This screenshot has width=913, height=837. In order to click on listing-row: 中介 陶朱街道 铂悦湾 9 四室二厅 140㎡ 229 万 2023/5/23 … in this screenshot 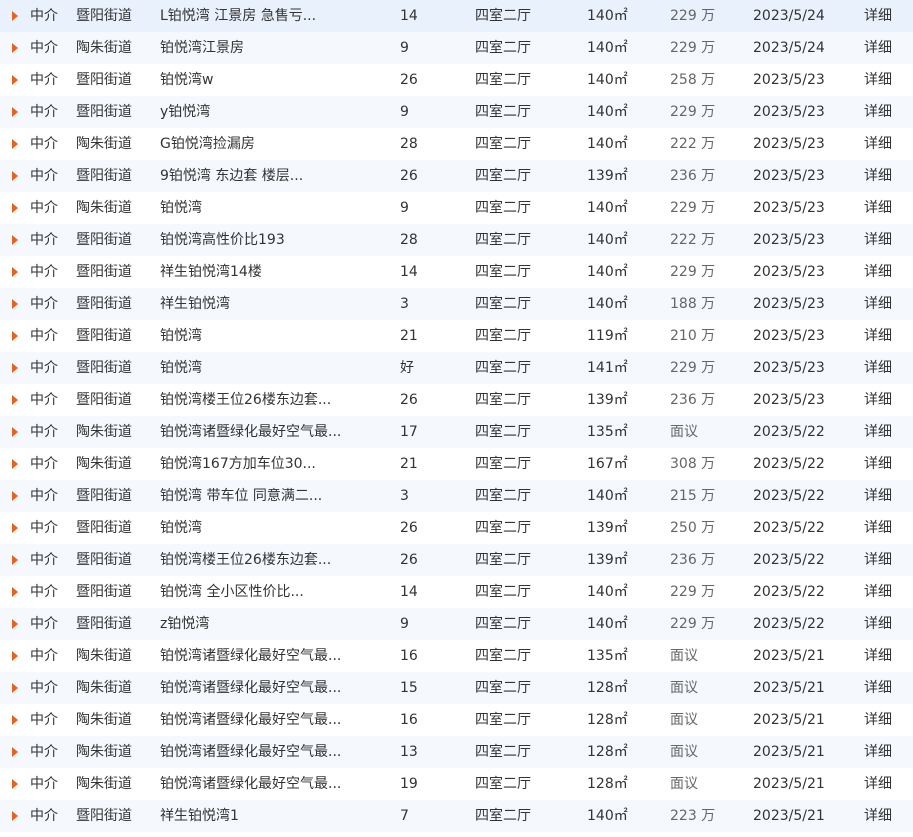, I will do `click(456, 208)`.